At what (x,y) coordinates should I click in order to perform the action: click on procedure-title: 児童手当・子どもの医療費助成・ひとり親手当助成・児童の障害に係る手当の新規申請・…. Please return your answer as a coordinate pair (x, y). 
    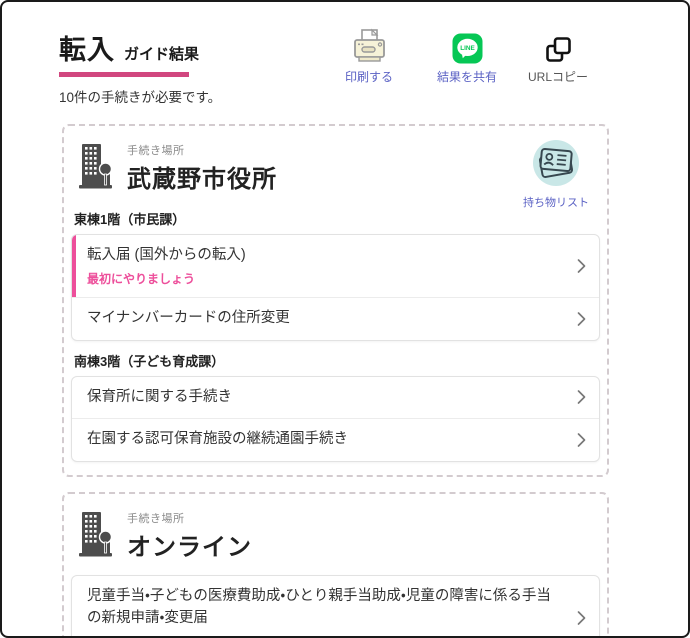
    Looking at the image, I should click on (319, 607).